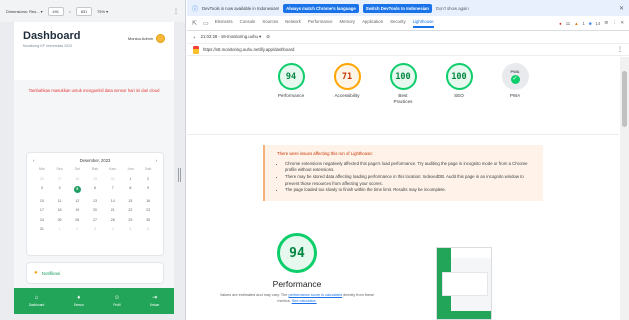 The width and height of the screenshot is (629, 320). Describe the element at coordinates (95, 273) in the screenshot. I see `notification-card: ● Notifikasi` at that location.